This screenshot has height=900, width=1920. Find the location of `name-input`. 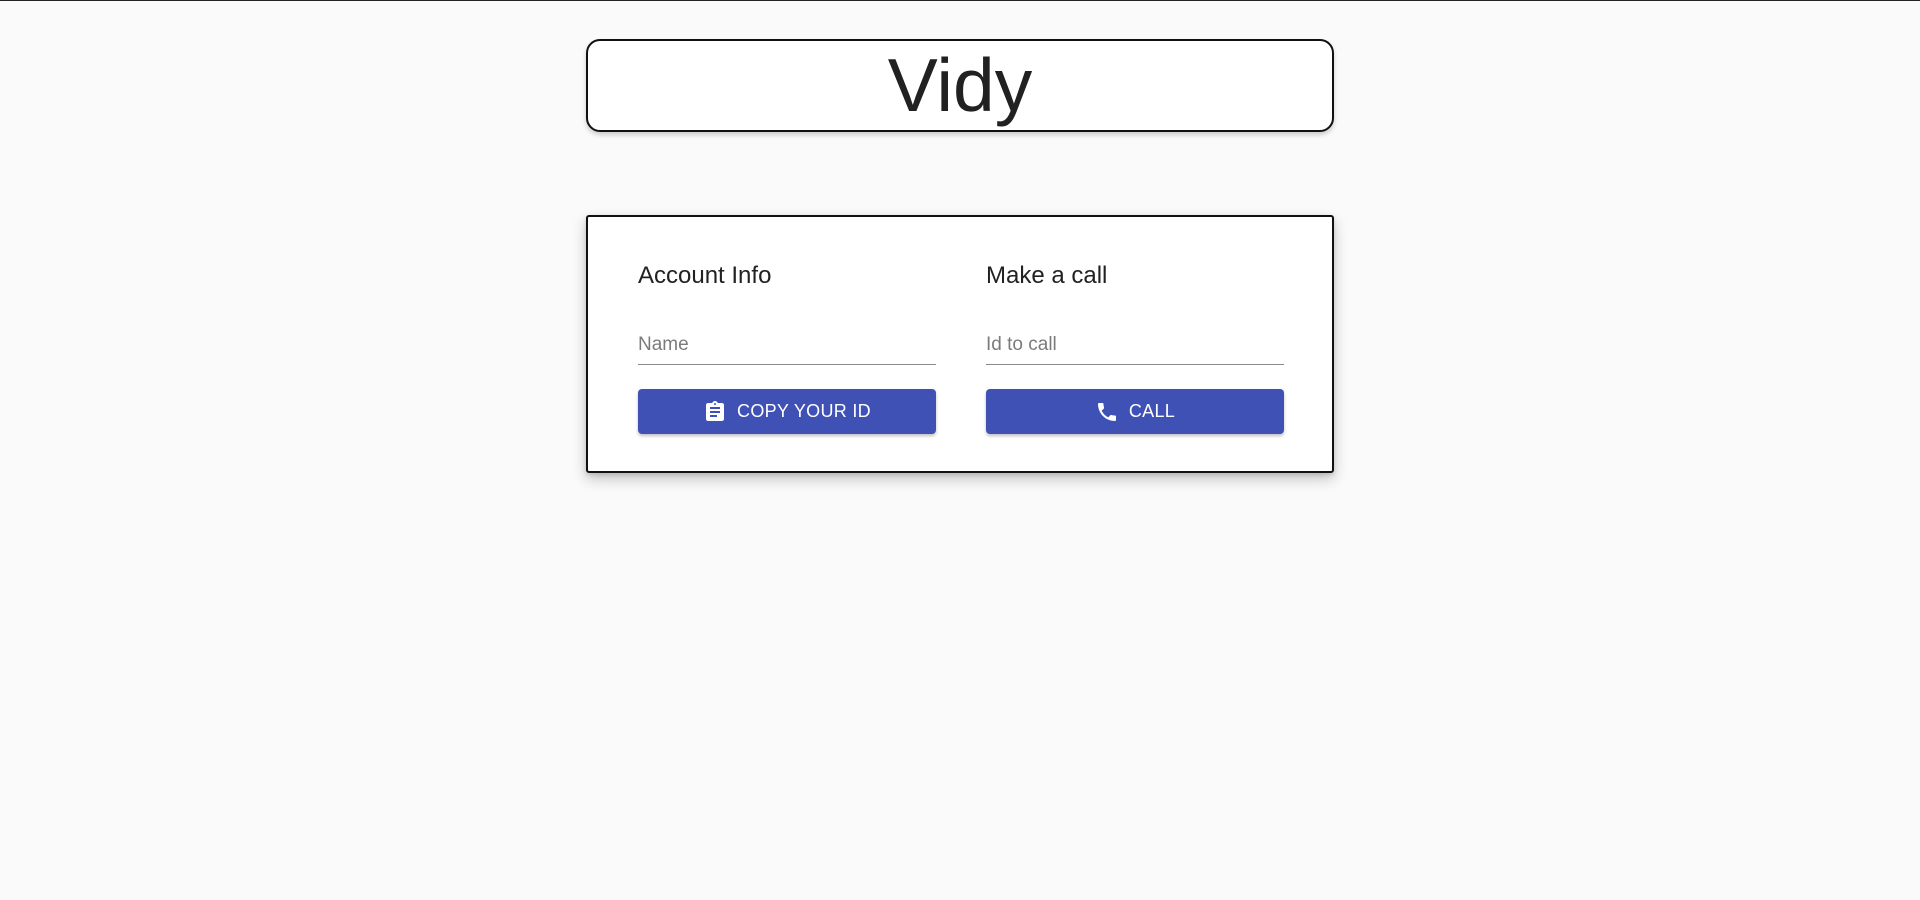

name-input is located at coordinates (787, 345).